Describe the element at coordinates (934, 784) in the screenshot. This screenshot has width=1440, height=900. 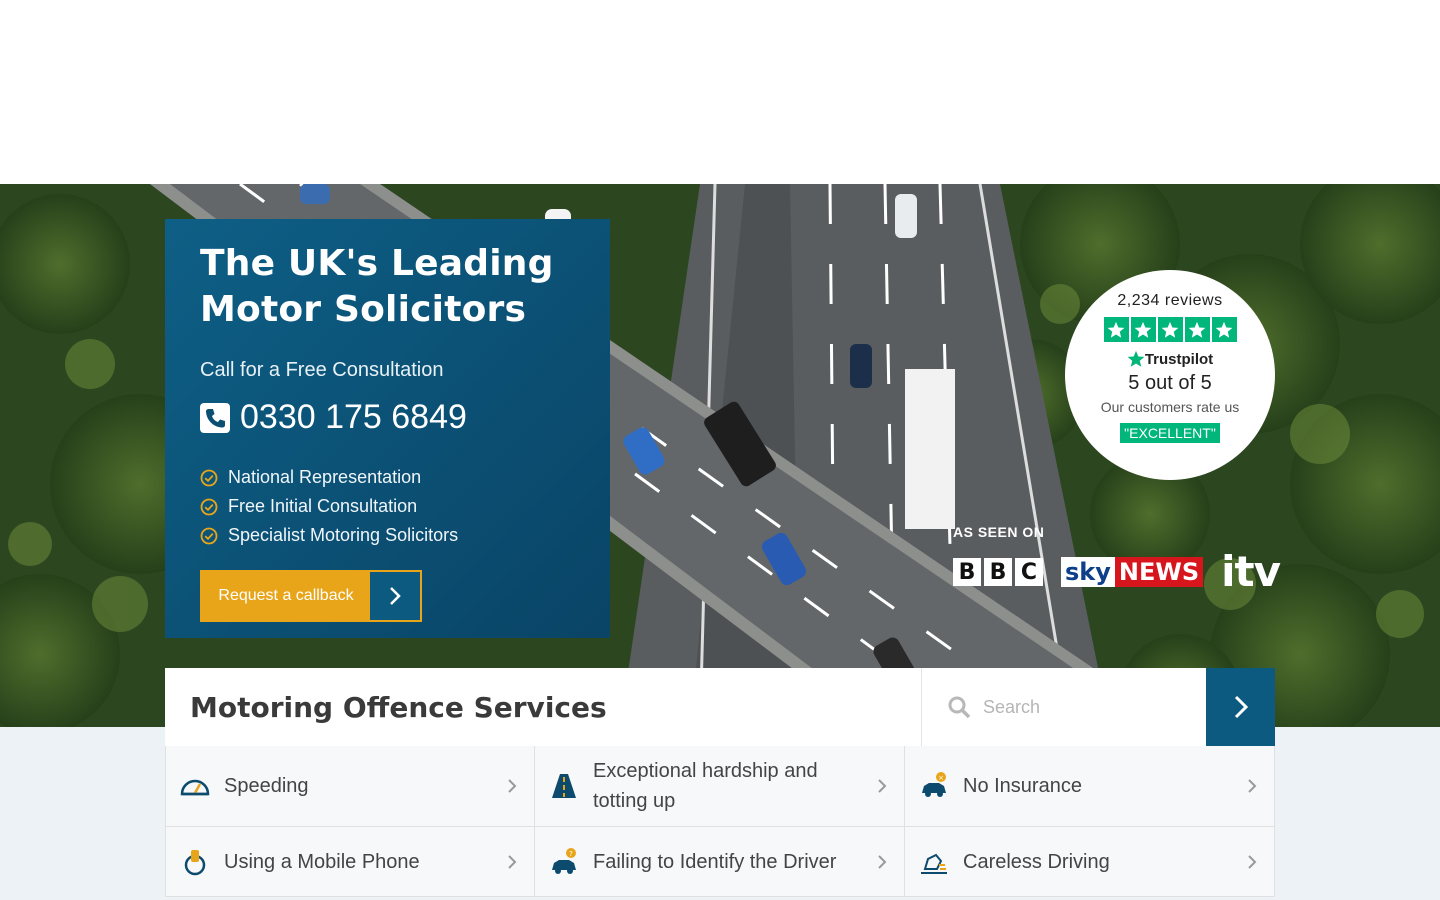
I see `car-insurance-icon: ×` at that location.